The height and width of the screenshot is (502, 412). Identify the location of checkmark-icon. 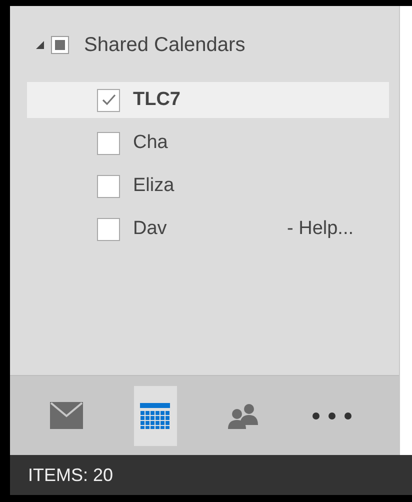
(109, 100).